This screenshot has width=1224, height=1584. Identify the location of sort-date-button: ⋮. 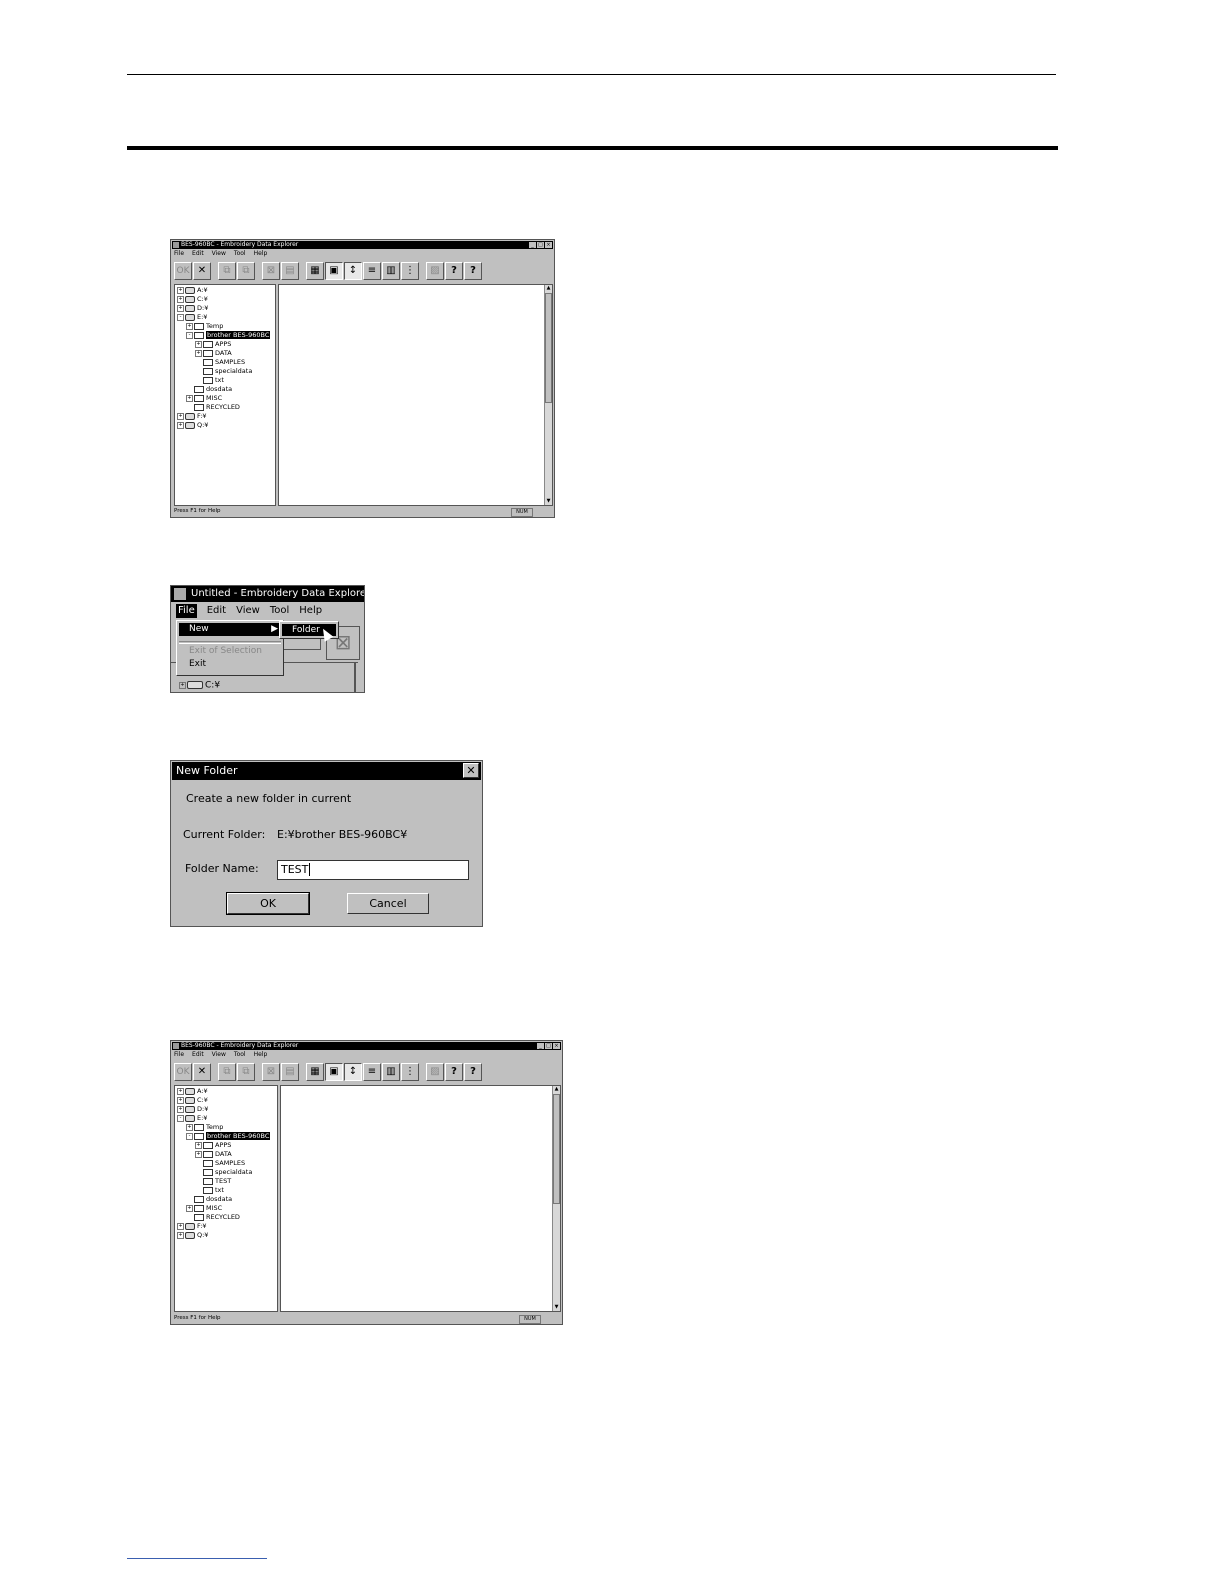
(410, 271).